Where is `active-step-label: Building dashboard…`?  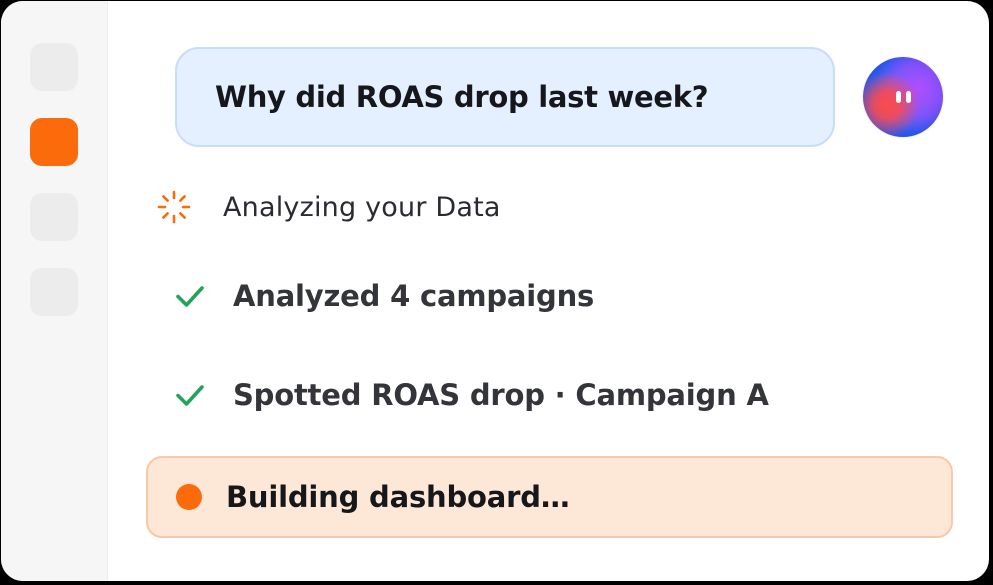 active-step-label: Building dashboard… is located at coordinates (398, 497).